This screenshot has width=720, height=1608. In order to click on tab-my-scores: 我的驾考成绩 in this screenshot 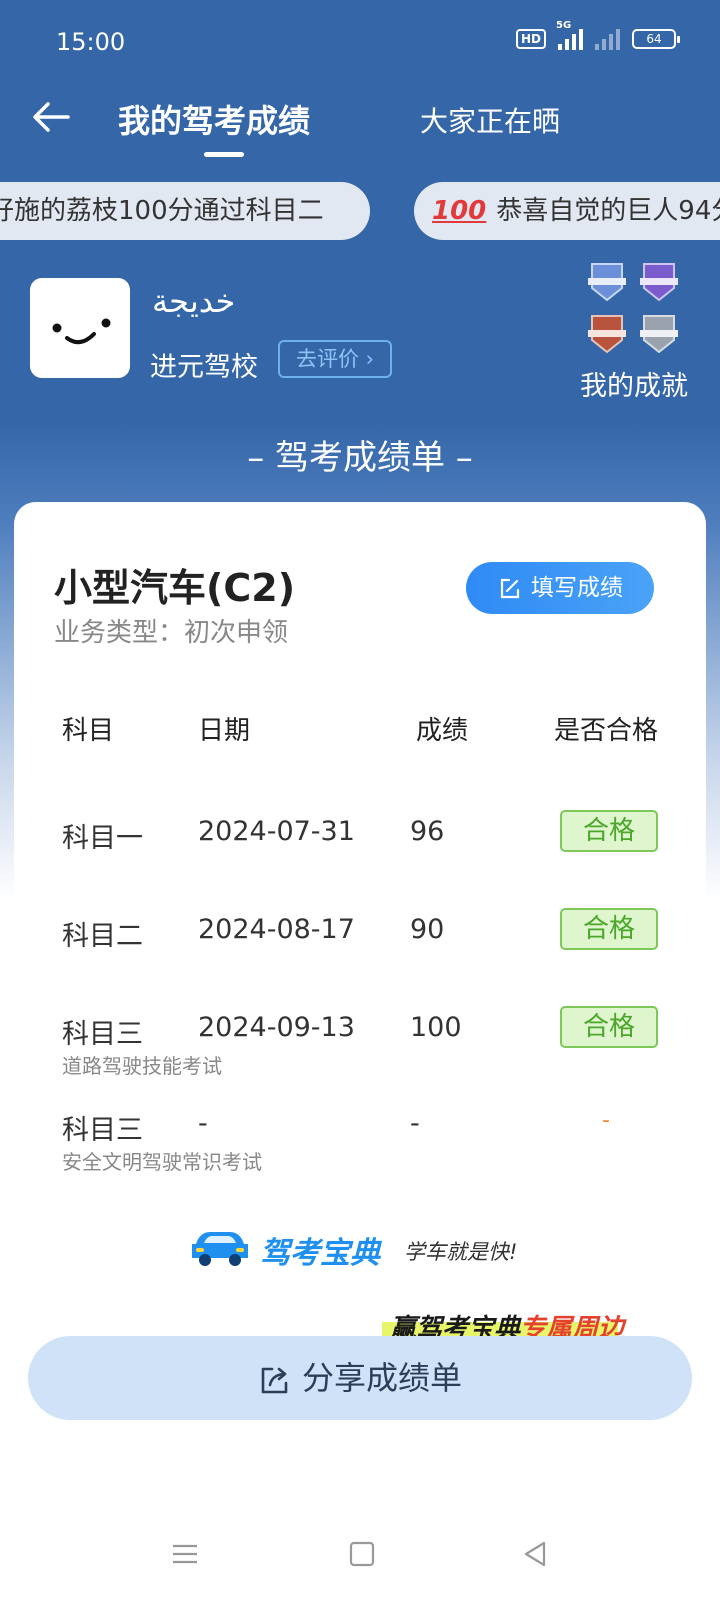, I will do `click(214, 119)`.